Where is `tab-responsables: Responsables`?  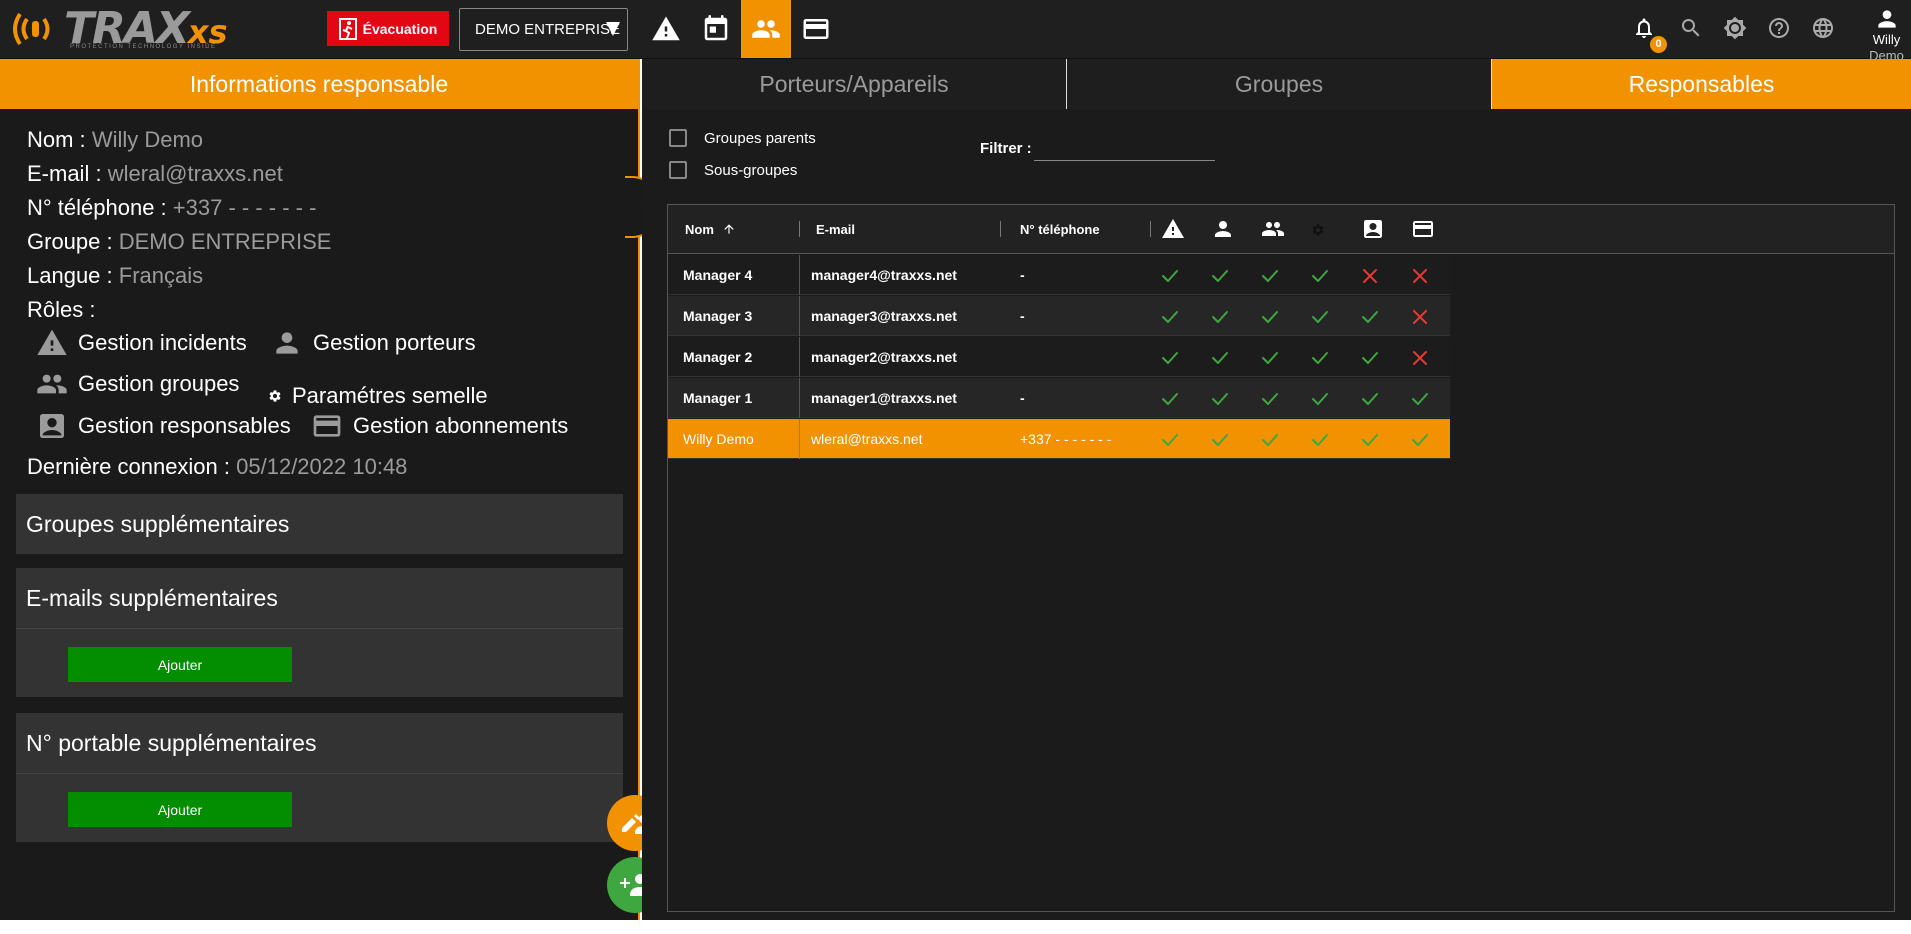 tab-responsables: Responsables is located at coordinates (1701, 84).